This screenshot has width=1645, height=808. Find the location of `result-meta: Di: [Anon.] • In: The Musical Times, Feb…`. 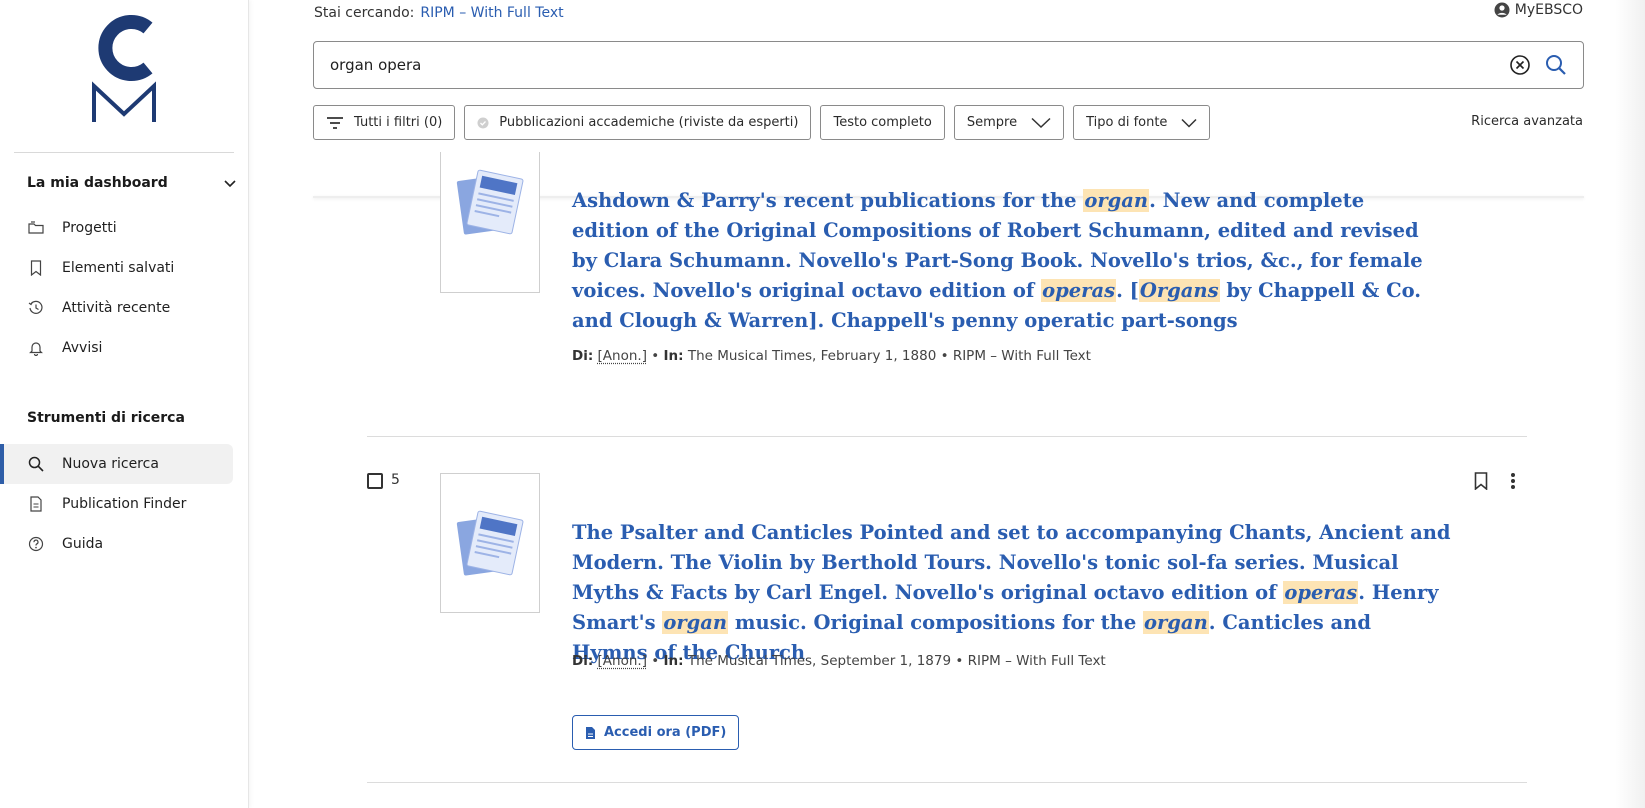

result-meta: Di: [Anon.] • In: The Musical Times, Feb… is located at coordinates (831, 356).